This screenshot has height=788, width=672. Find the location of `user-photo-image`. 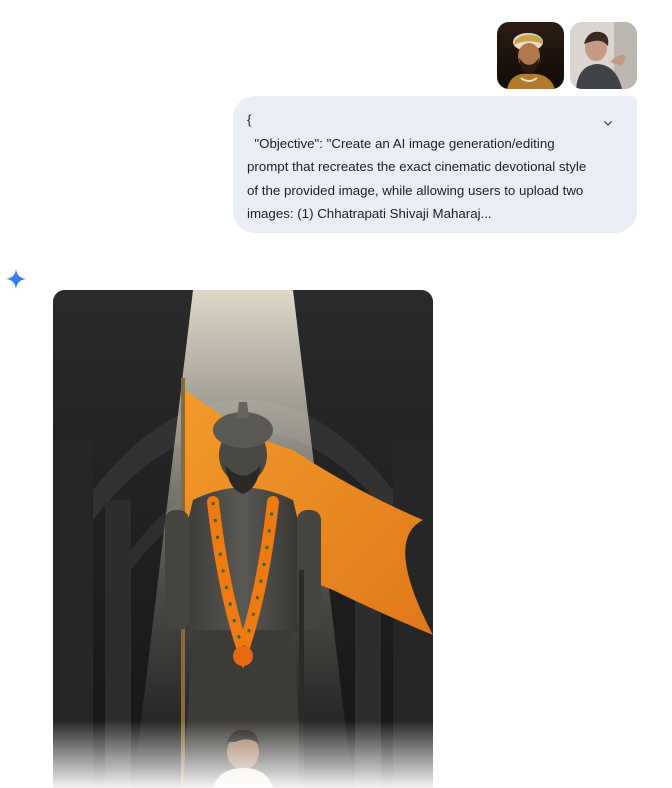

user-photo-image is located at coordinates (603, 55).